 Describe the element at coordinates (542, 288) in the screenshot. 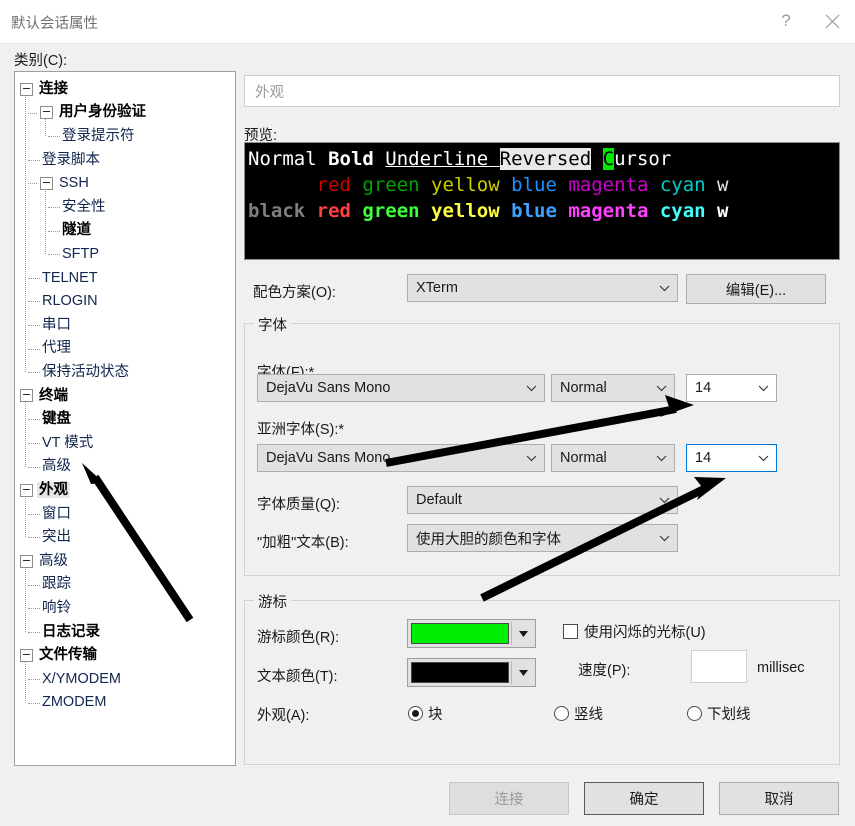

I see `color-scheme-select: XTerm` at that location.